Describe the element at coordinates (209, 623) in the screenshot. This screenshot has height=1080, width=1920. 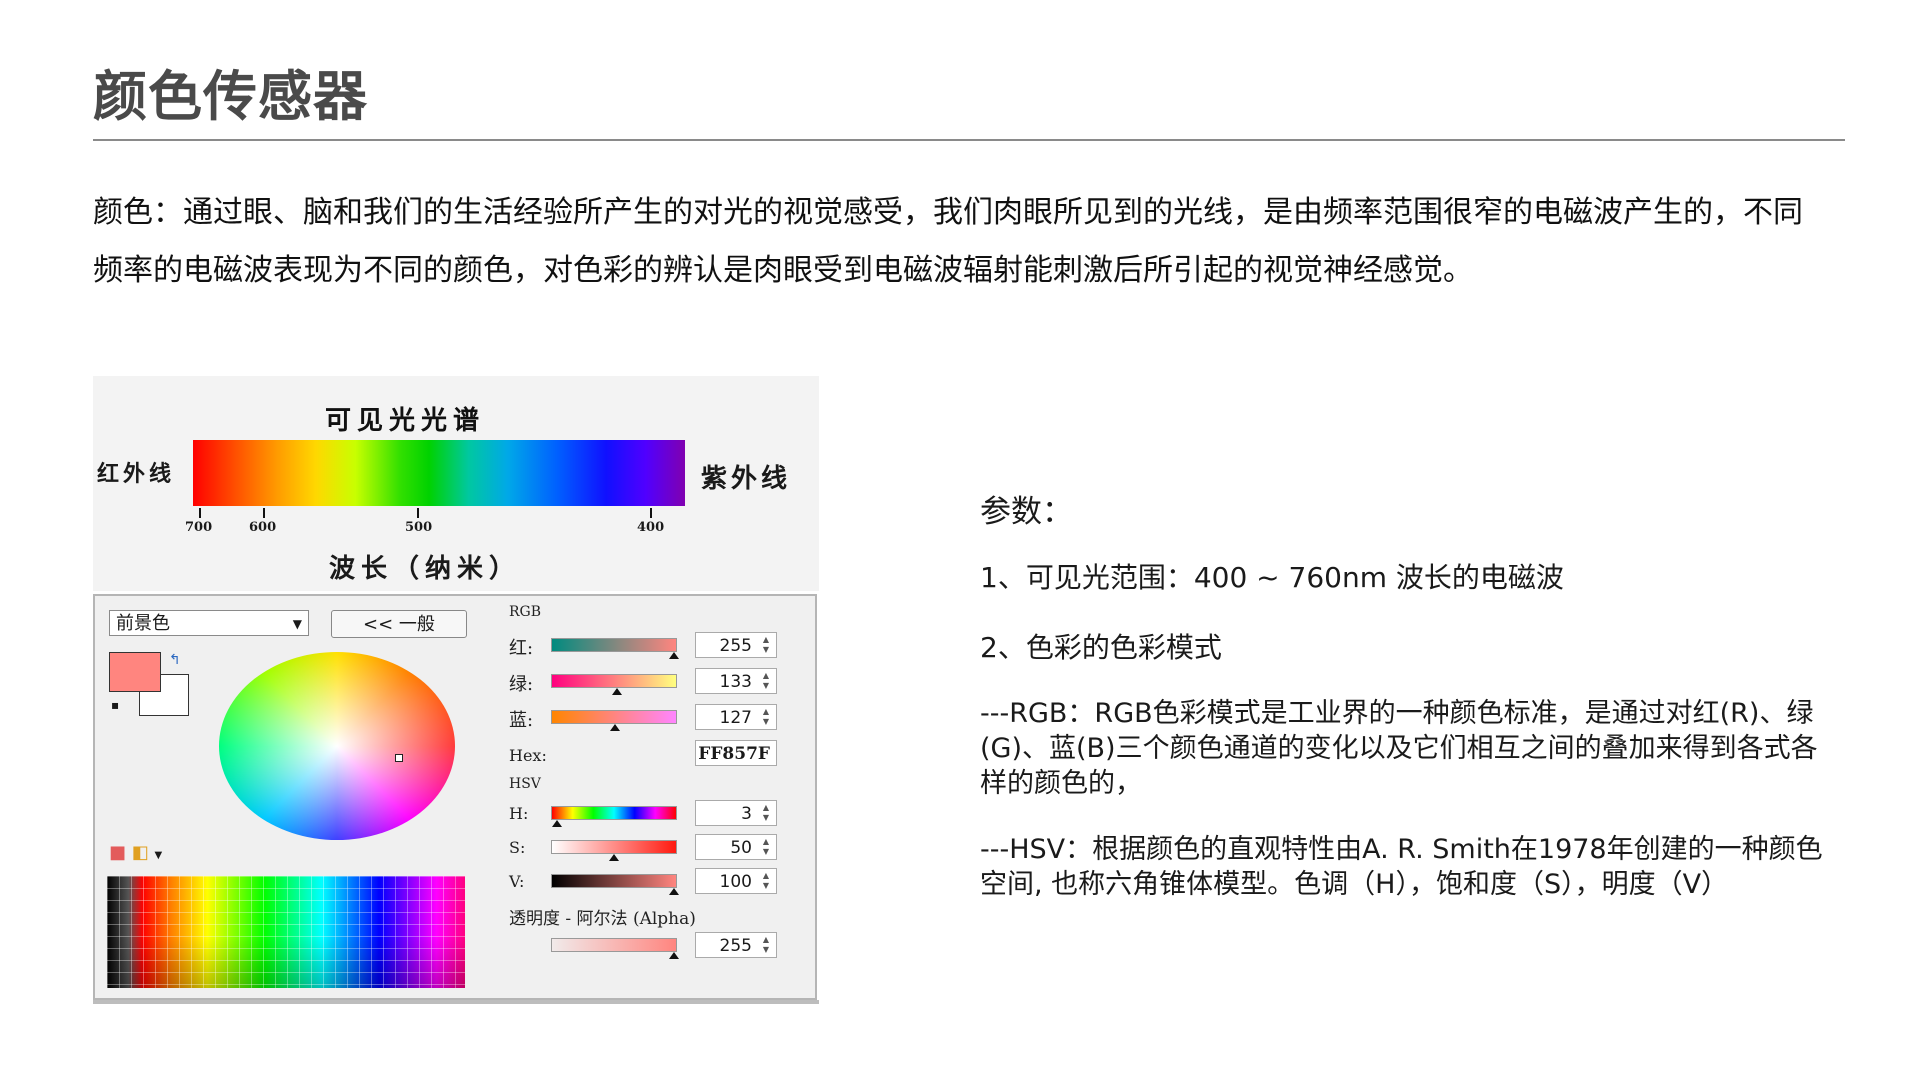
I see `color-target-dropdown: 前景色 ▼` at that location.